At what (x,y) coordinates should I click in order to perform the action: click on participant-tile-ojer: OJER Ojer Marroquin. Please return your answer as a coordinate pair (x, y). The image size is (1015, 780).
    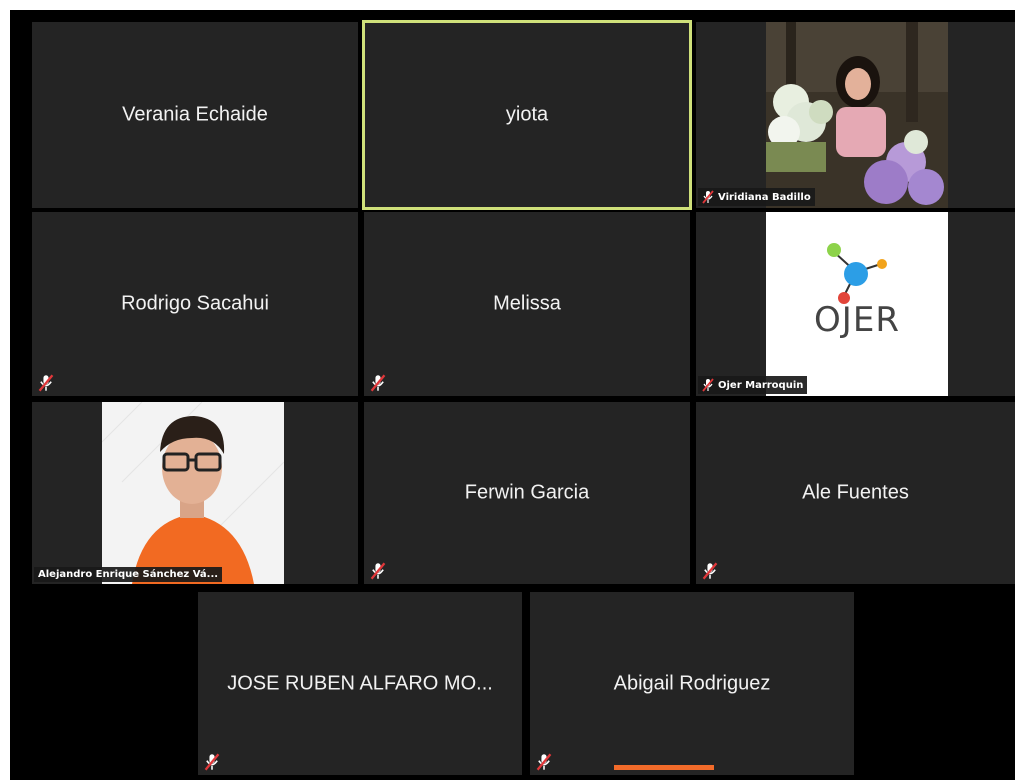
    Looking at the image, I should click on (855, 304).